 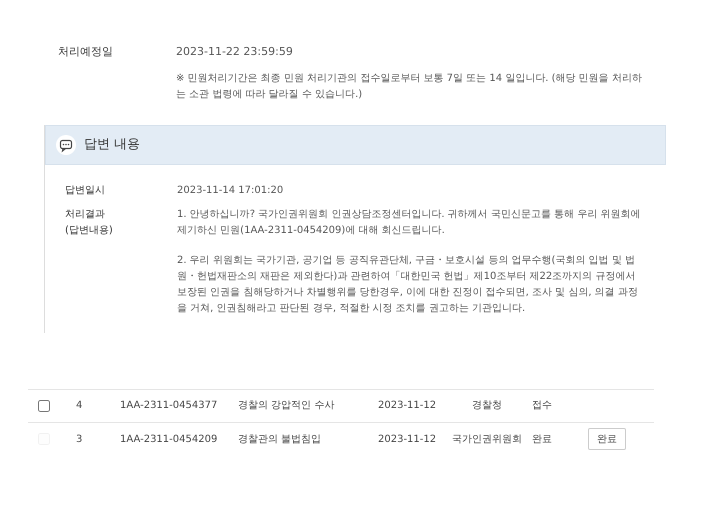 I want to click on table-cell-text: 4, so click(x=80, y=406).